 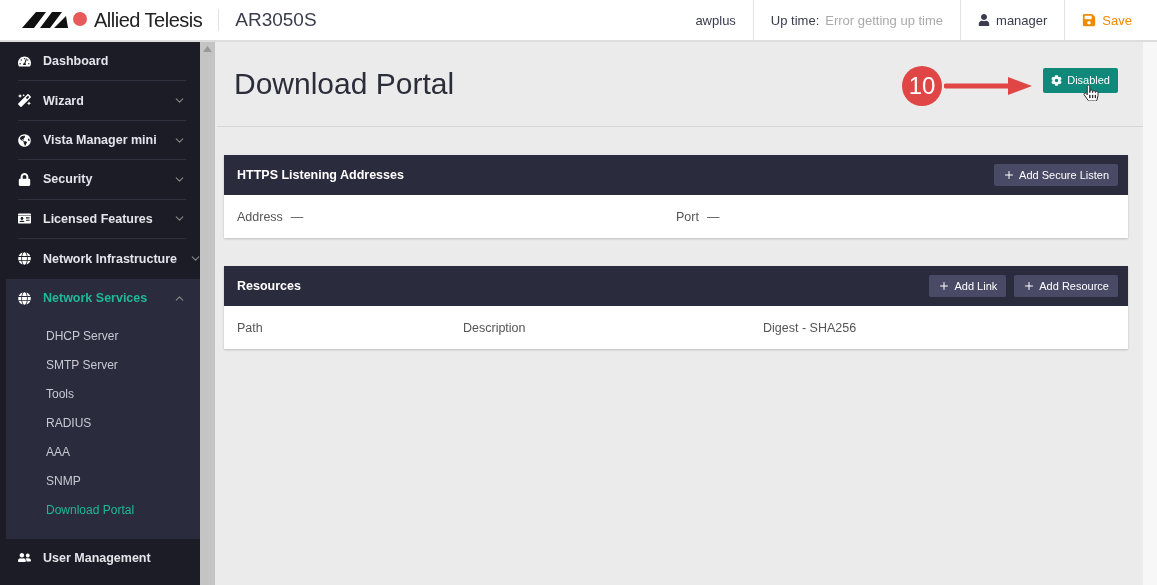 What do you see at coordinates (103, 140) in the screenshot?
I see `sidebar-item: Vista Manager mini` at bounding box center [103, 140].